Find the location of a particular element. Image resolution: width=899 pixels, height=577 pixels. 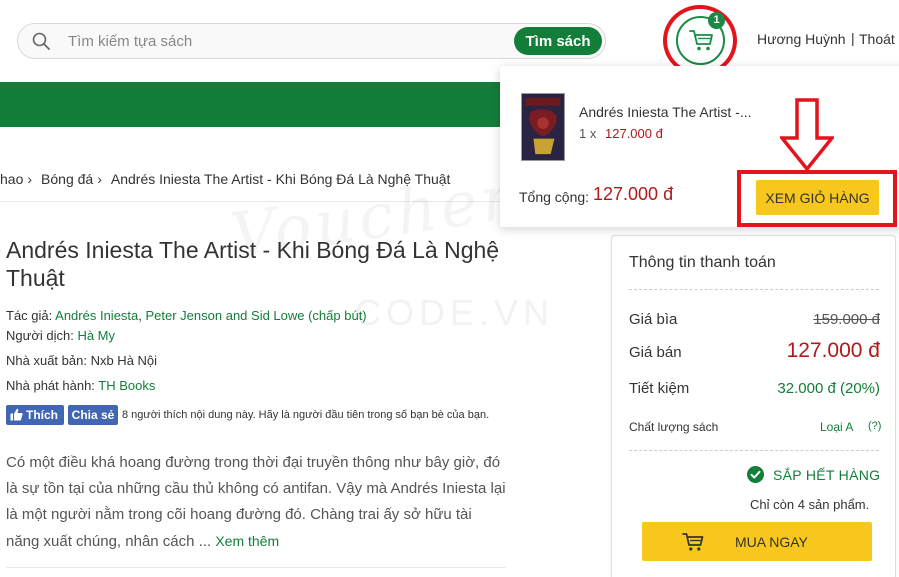

quality-value-link: Loại A is located at coordinates (836, 427).